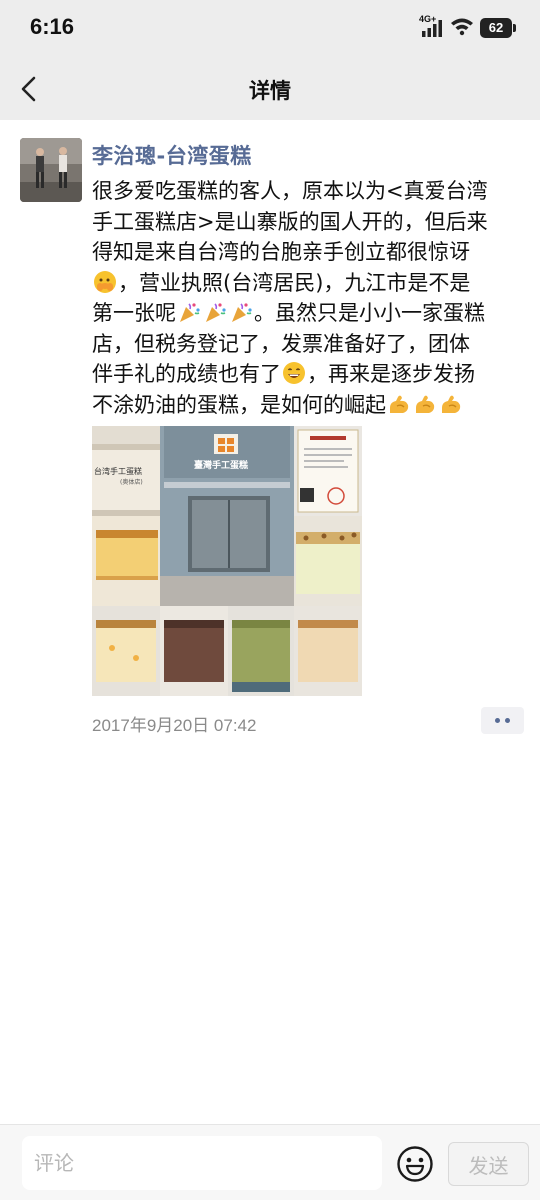 Image resolution: width=540 pixels, height=1200 pixels. I want to click on post-text-line: 手工蛋糕店>是山寨版的国人开的，但后来, so click(290, 221).